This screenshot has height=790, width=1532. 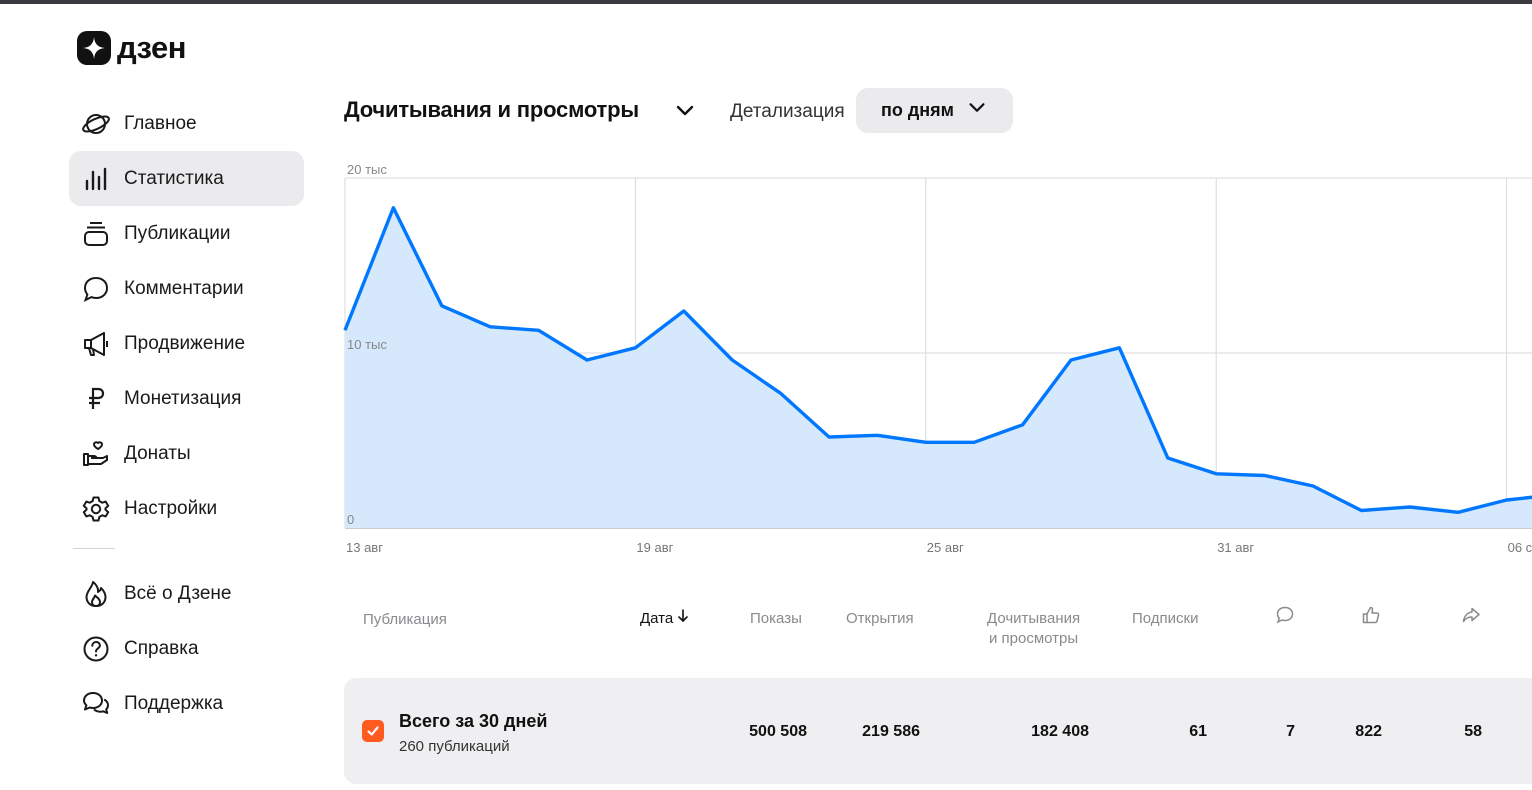 What do you see at coordinates (373, 731) in the screenshot?
I see `summary-checkbox` at bounding box center [373, 731].